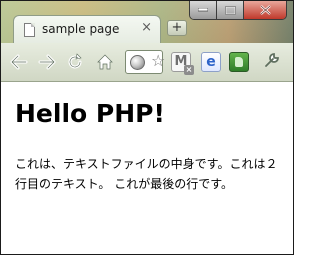  I want to click on globe-icon, so click(137, 62).